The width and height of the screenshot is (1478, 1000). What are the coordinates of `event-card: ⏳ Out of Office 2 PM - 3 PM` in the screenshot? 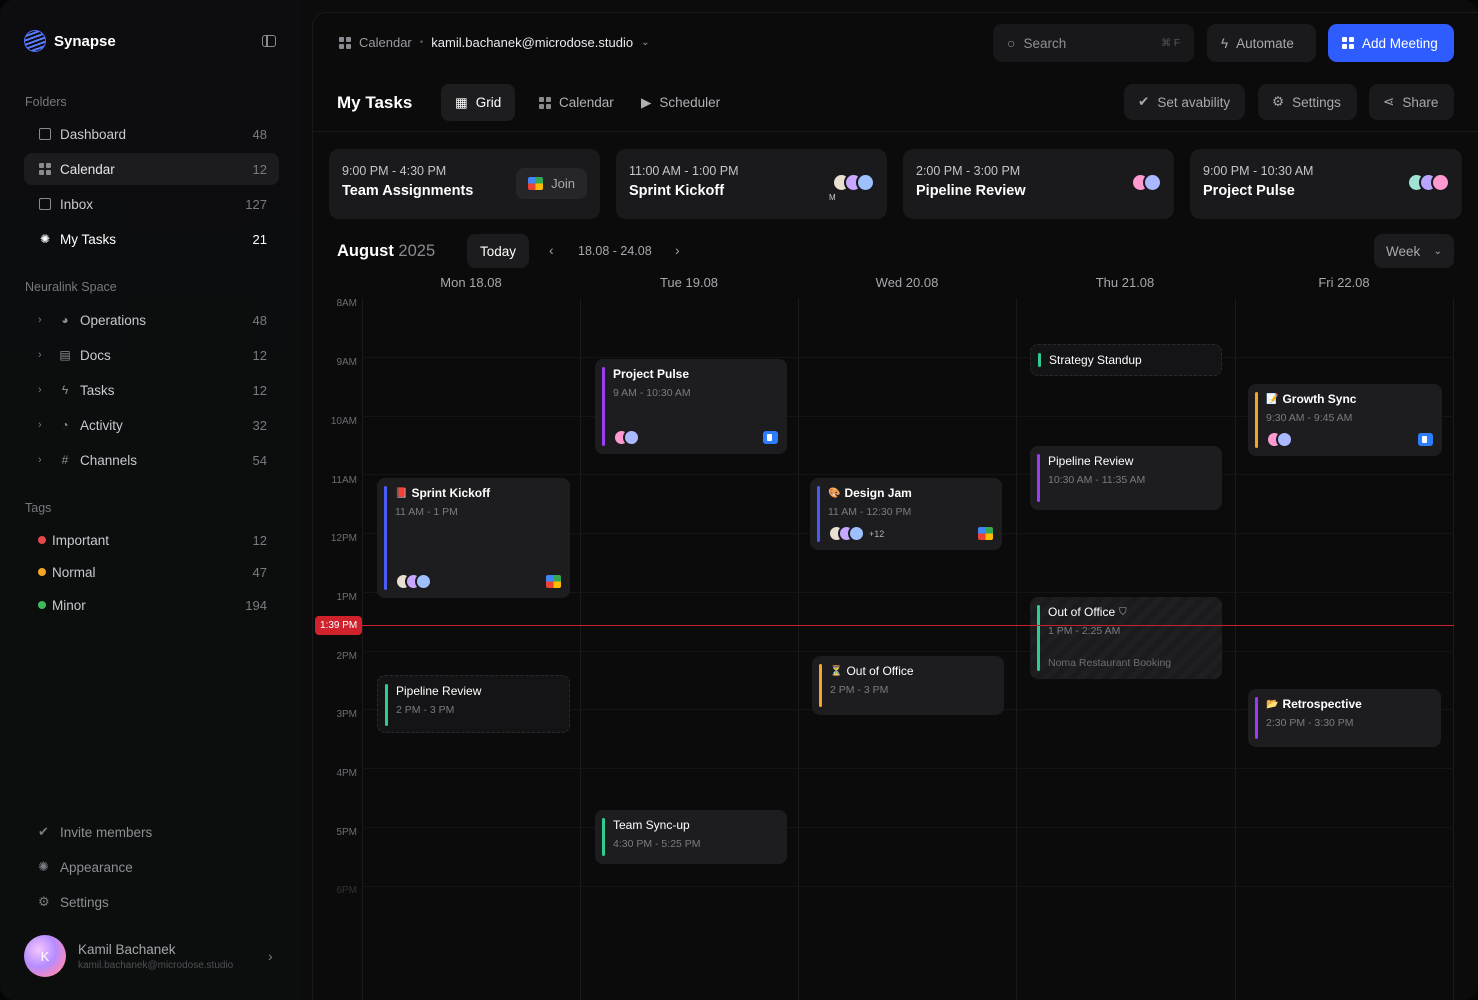 It's located at (908, 685).